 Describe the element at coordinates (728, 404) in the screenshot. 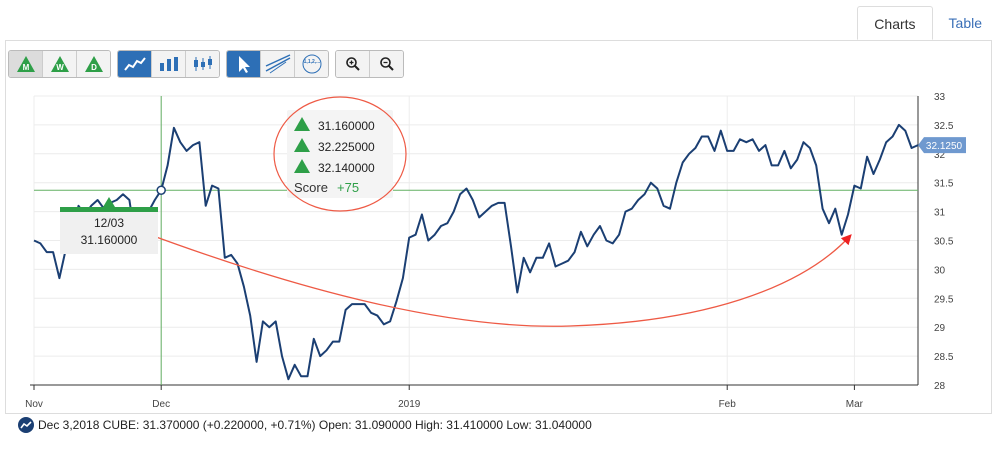

I see `x-tick-label: Feb` at that location.